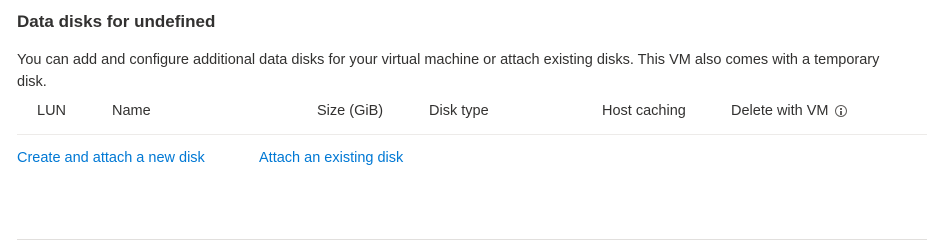 The width and height of the screenshot is (927, 251). I want to click on column-header-lun: LUN, so click(52, 111).